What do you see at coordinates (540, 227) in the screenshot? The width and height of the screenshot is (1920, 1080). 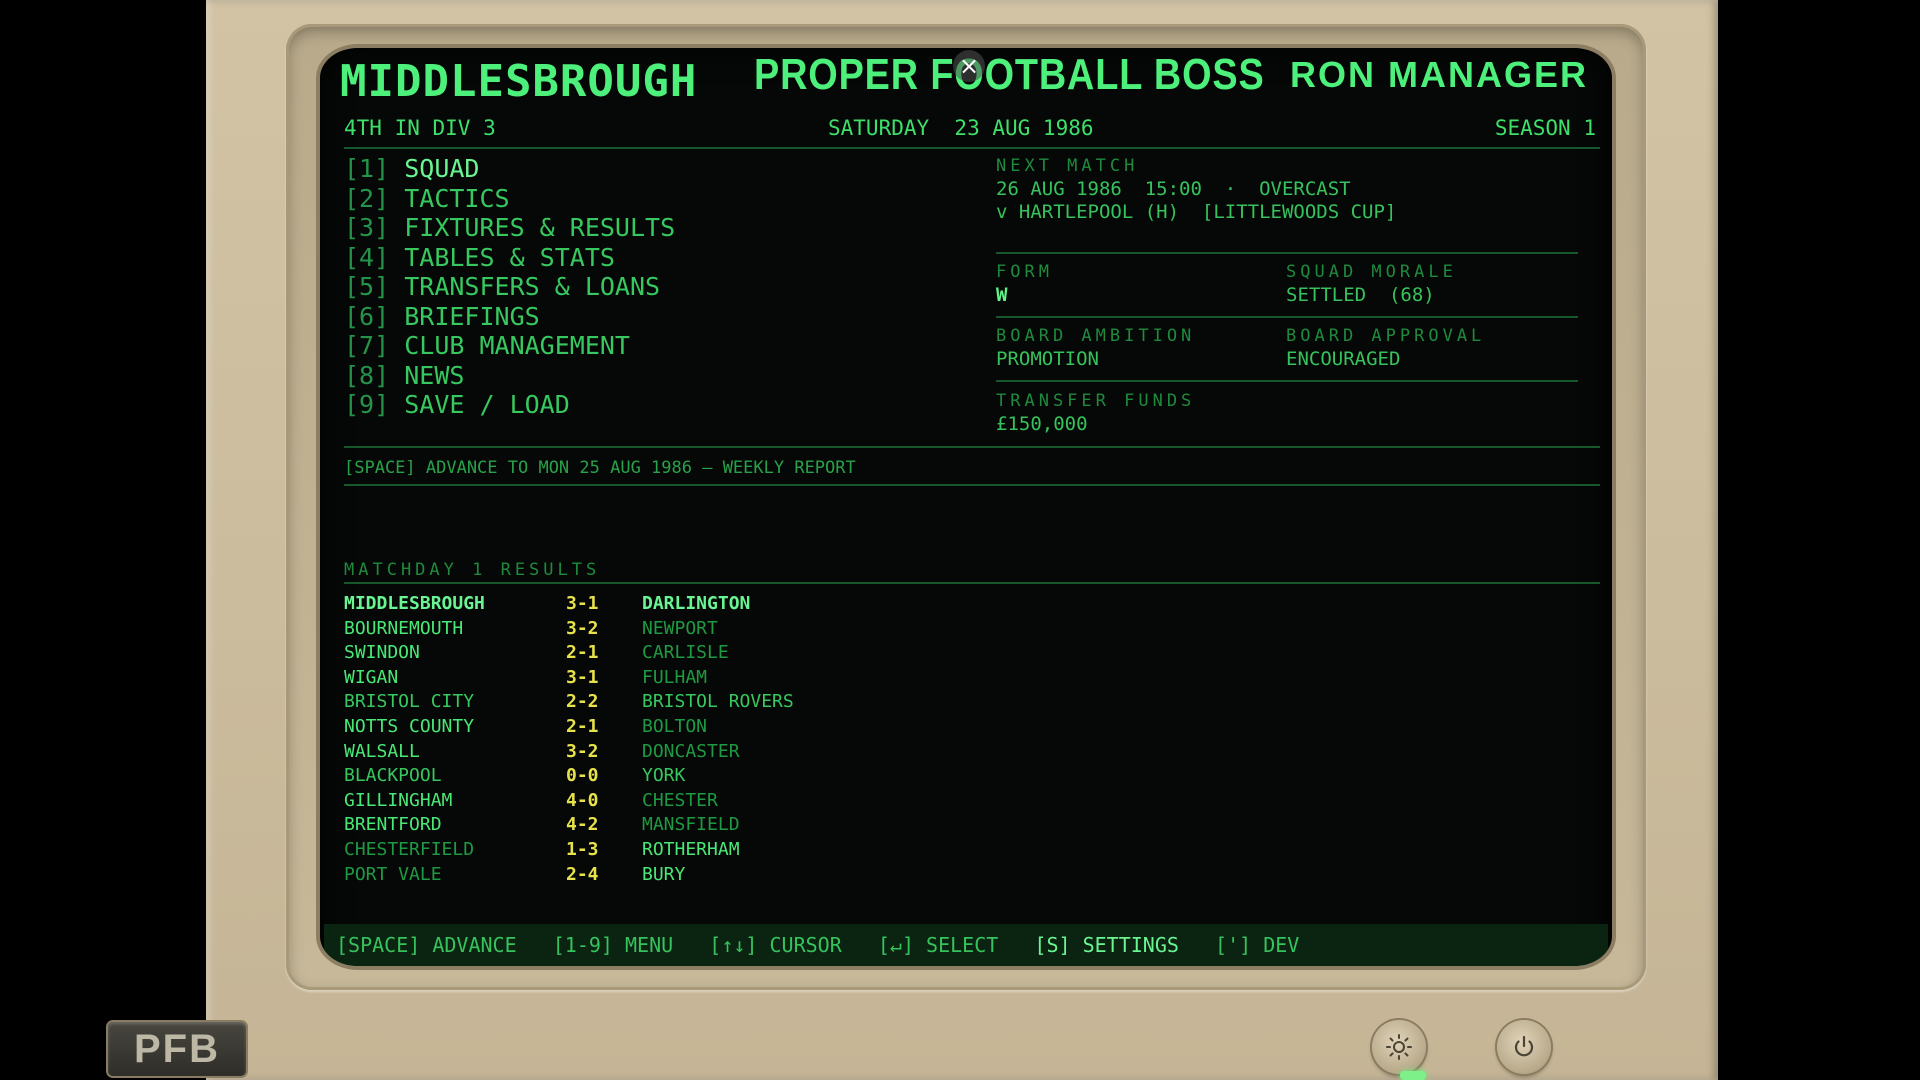 I see `menu-label: FIXTURES & RESULTS` at bounding box center [540, 227].